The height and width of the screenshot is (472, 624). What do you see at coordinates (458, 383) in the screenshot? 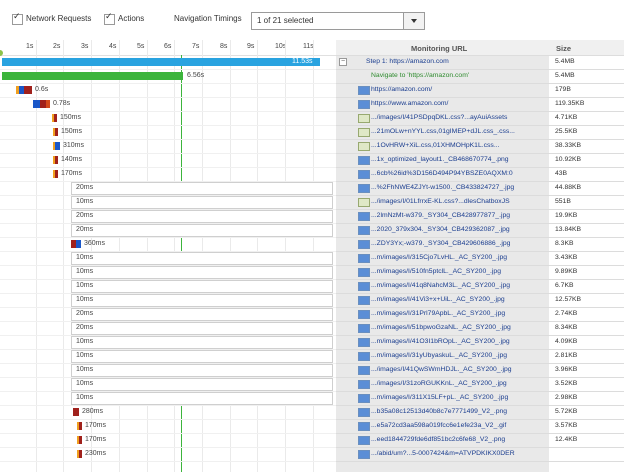
I see `request-url: .../images/I/31zoRGUKKnL._AC_SY200_.jpg` at bounding box center [458, 383].